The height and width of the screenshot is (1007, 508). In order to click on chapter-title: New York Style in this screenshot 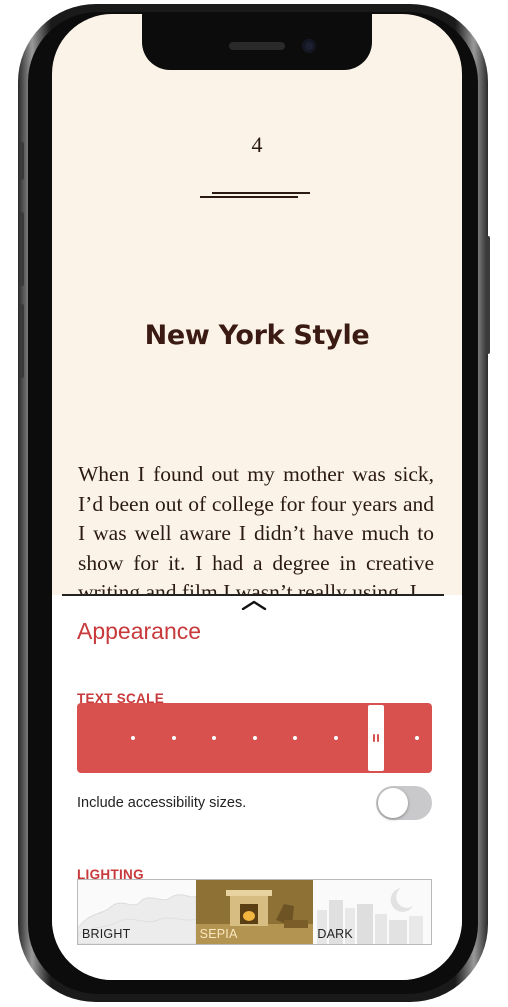, I will do `click(257, 335)`.